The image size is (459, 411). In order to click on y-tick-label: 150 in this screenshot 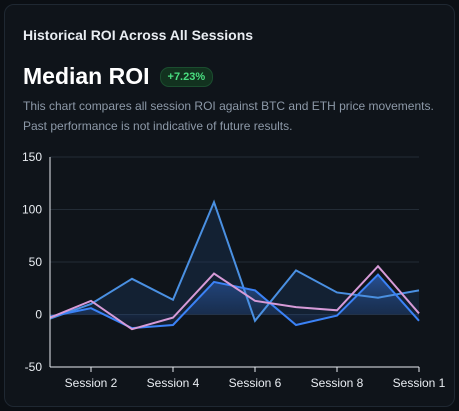, I will do `click(32, 157)`.